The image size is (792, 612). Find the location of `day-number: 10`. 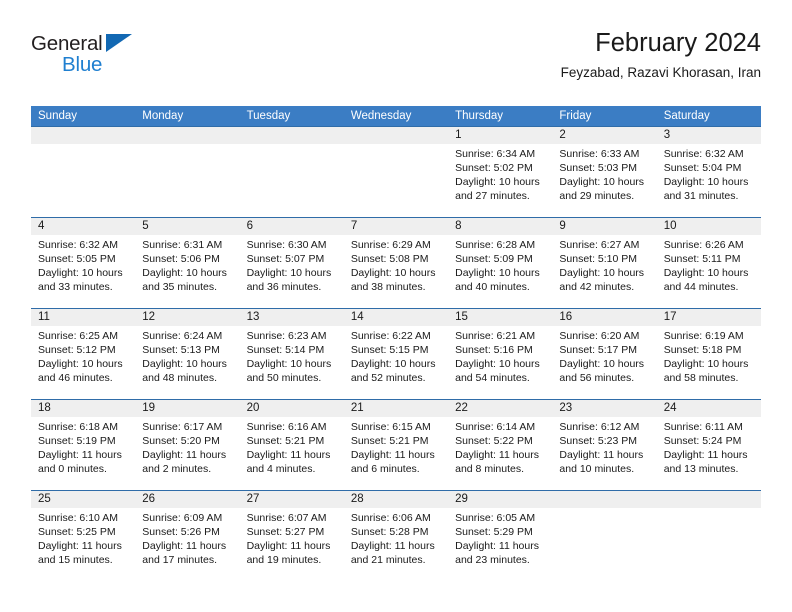

day-number: 10 is located at coordinates (709, 226).